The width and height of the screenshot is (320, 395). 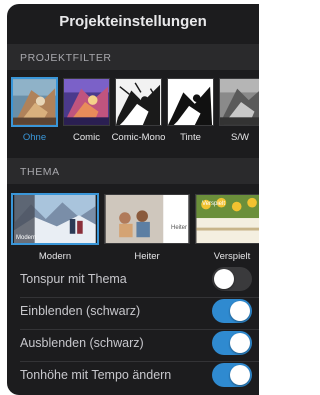 What do you see at coordinates (55, 256) in the screenshot?
I see `theme-label-modern: Modern` at bounding box center [55, 256].